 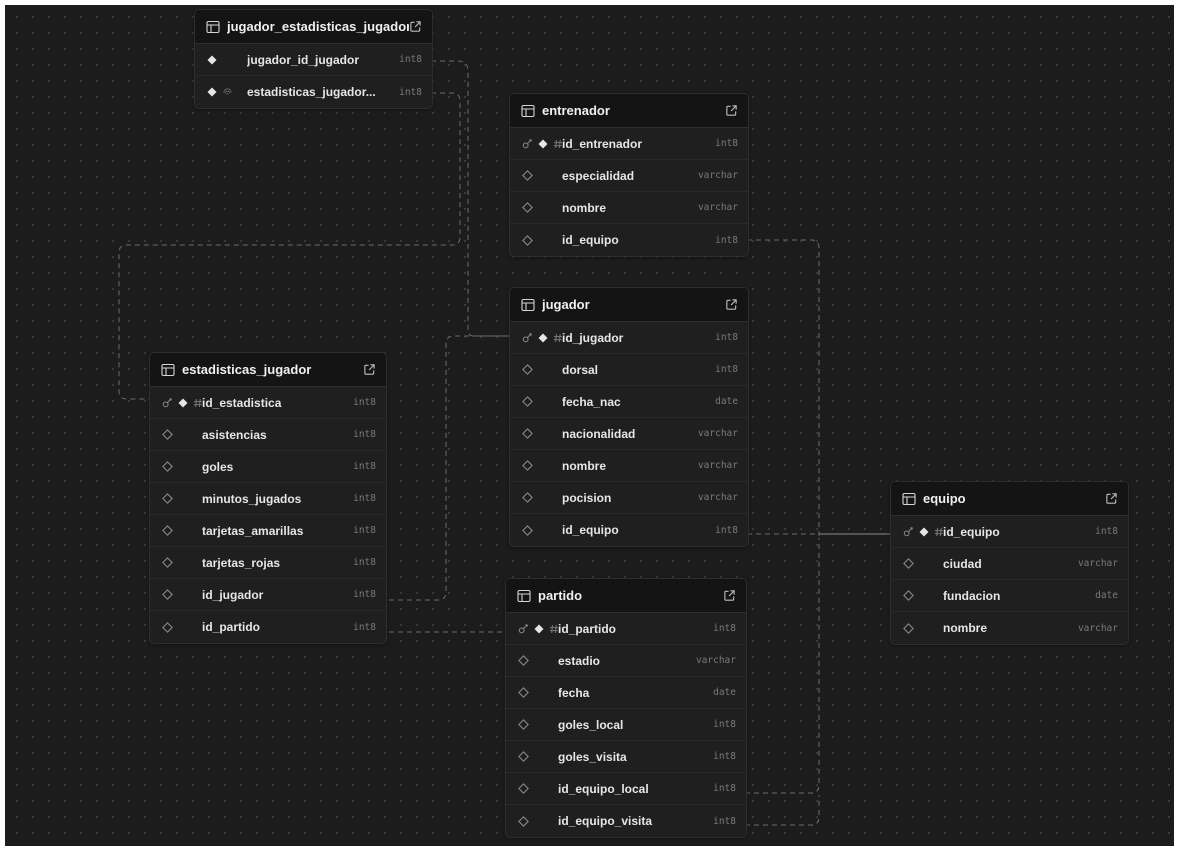 What do you see at coordinates (626, 821) in the screenshot?
I see `column-row: id_equipo_visita int8` at bounding box center [626, 821].